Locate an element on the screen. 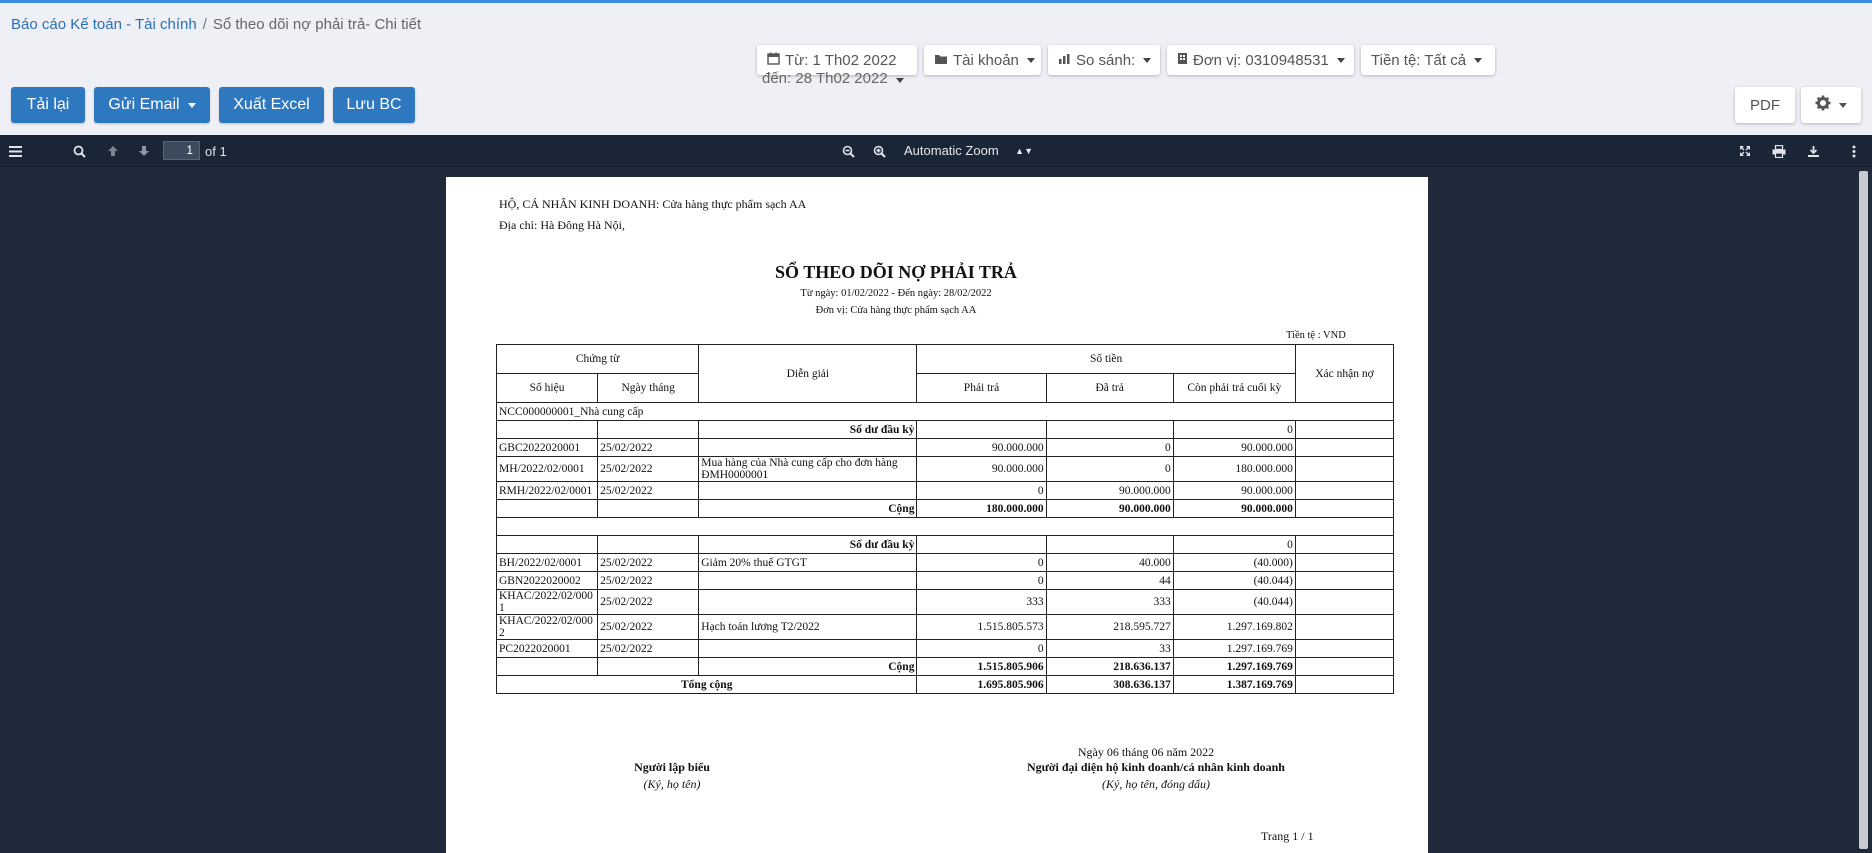 The height and width of the screenshot is (853, 1872). cell-voucher-no: RMH/2022/02/0001 is located at coordinates (547, 490).